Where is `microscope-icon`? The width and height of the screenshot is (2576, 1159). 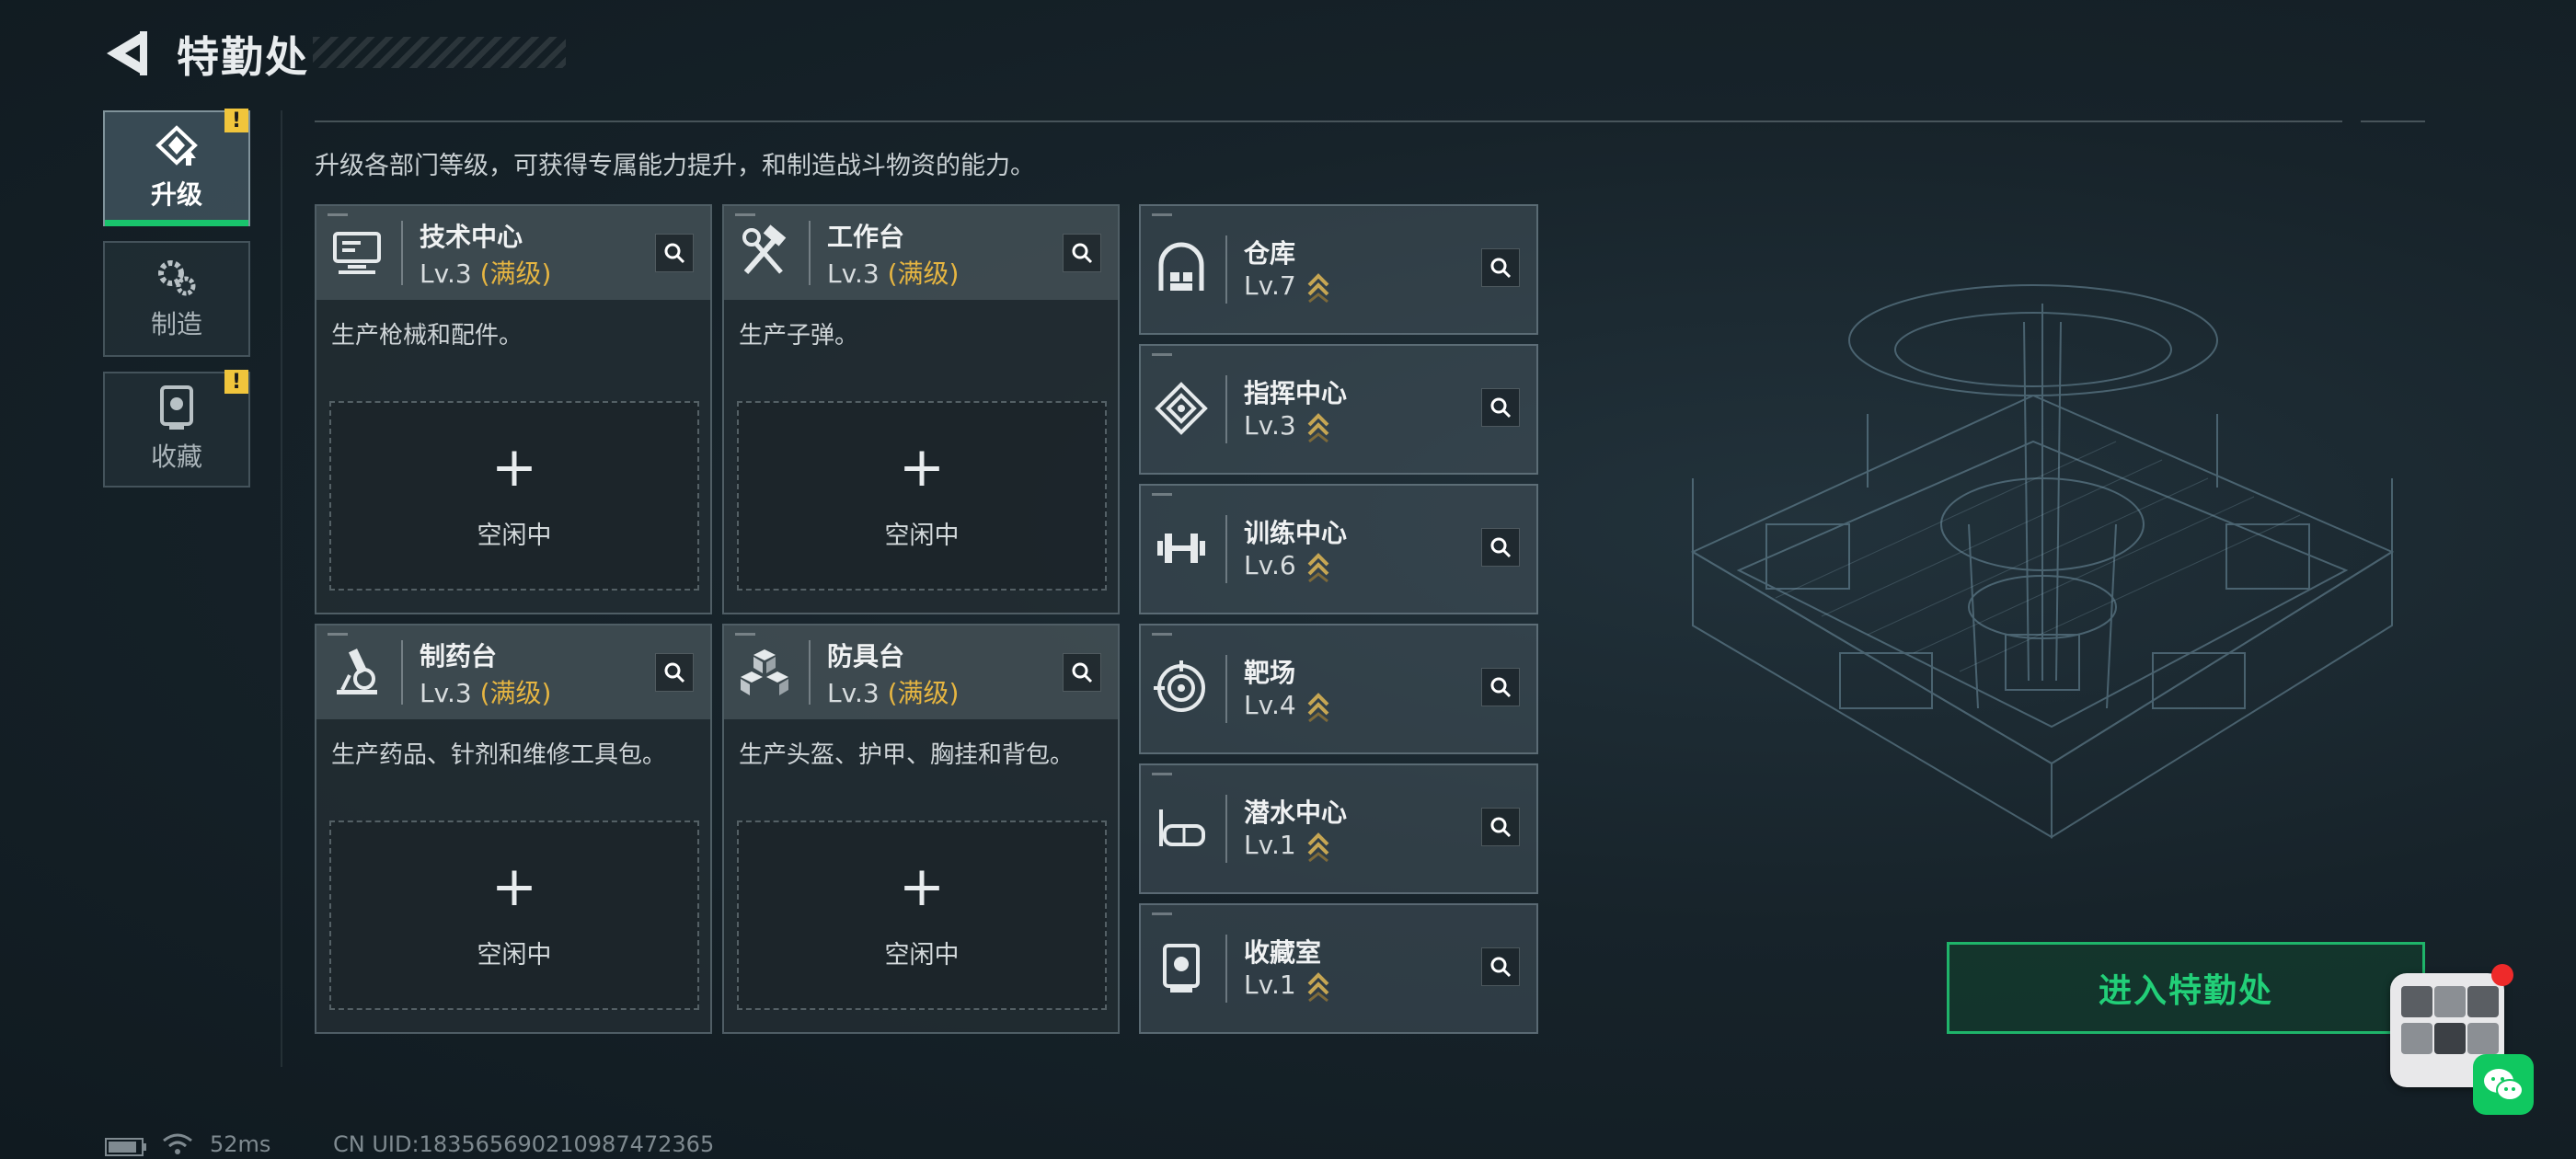
microscope-icon is located at coordinates (357, 671).